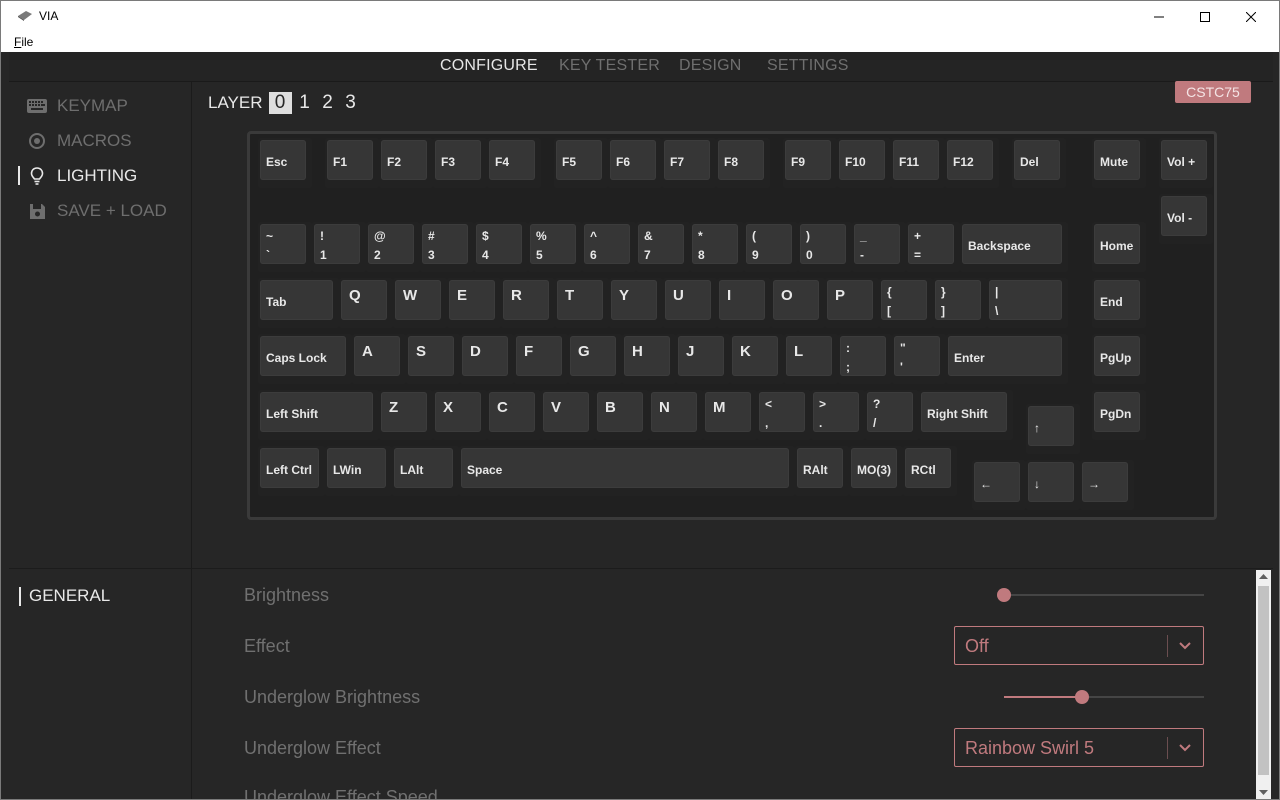  What do you see at coordinates (474, 303) in the screenshot?
I see `key-e: E` at bounding box center [474, 303].